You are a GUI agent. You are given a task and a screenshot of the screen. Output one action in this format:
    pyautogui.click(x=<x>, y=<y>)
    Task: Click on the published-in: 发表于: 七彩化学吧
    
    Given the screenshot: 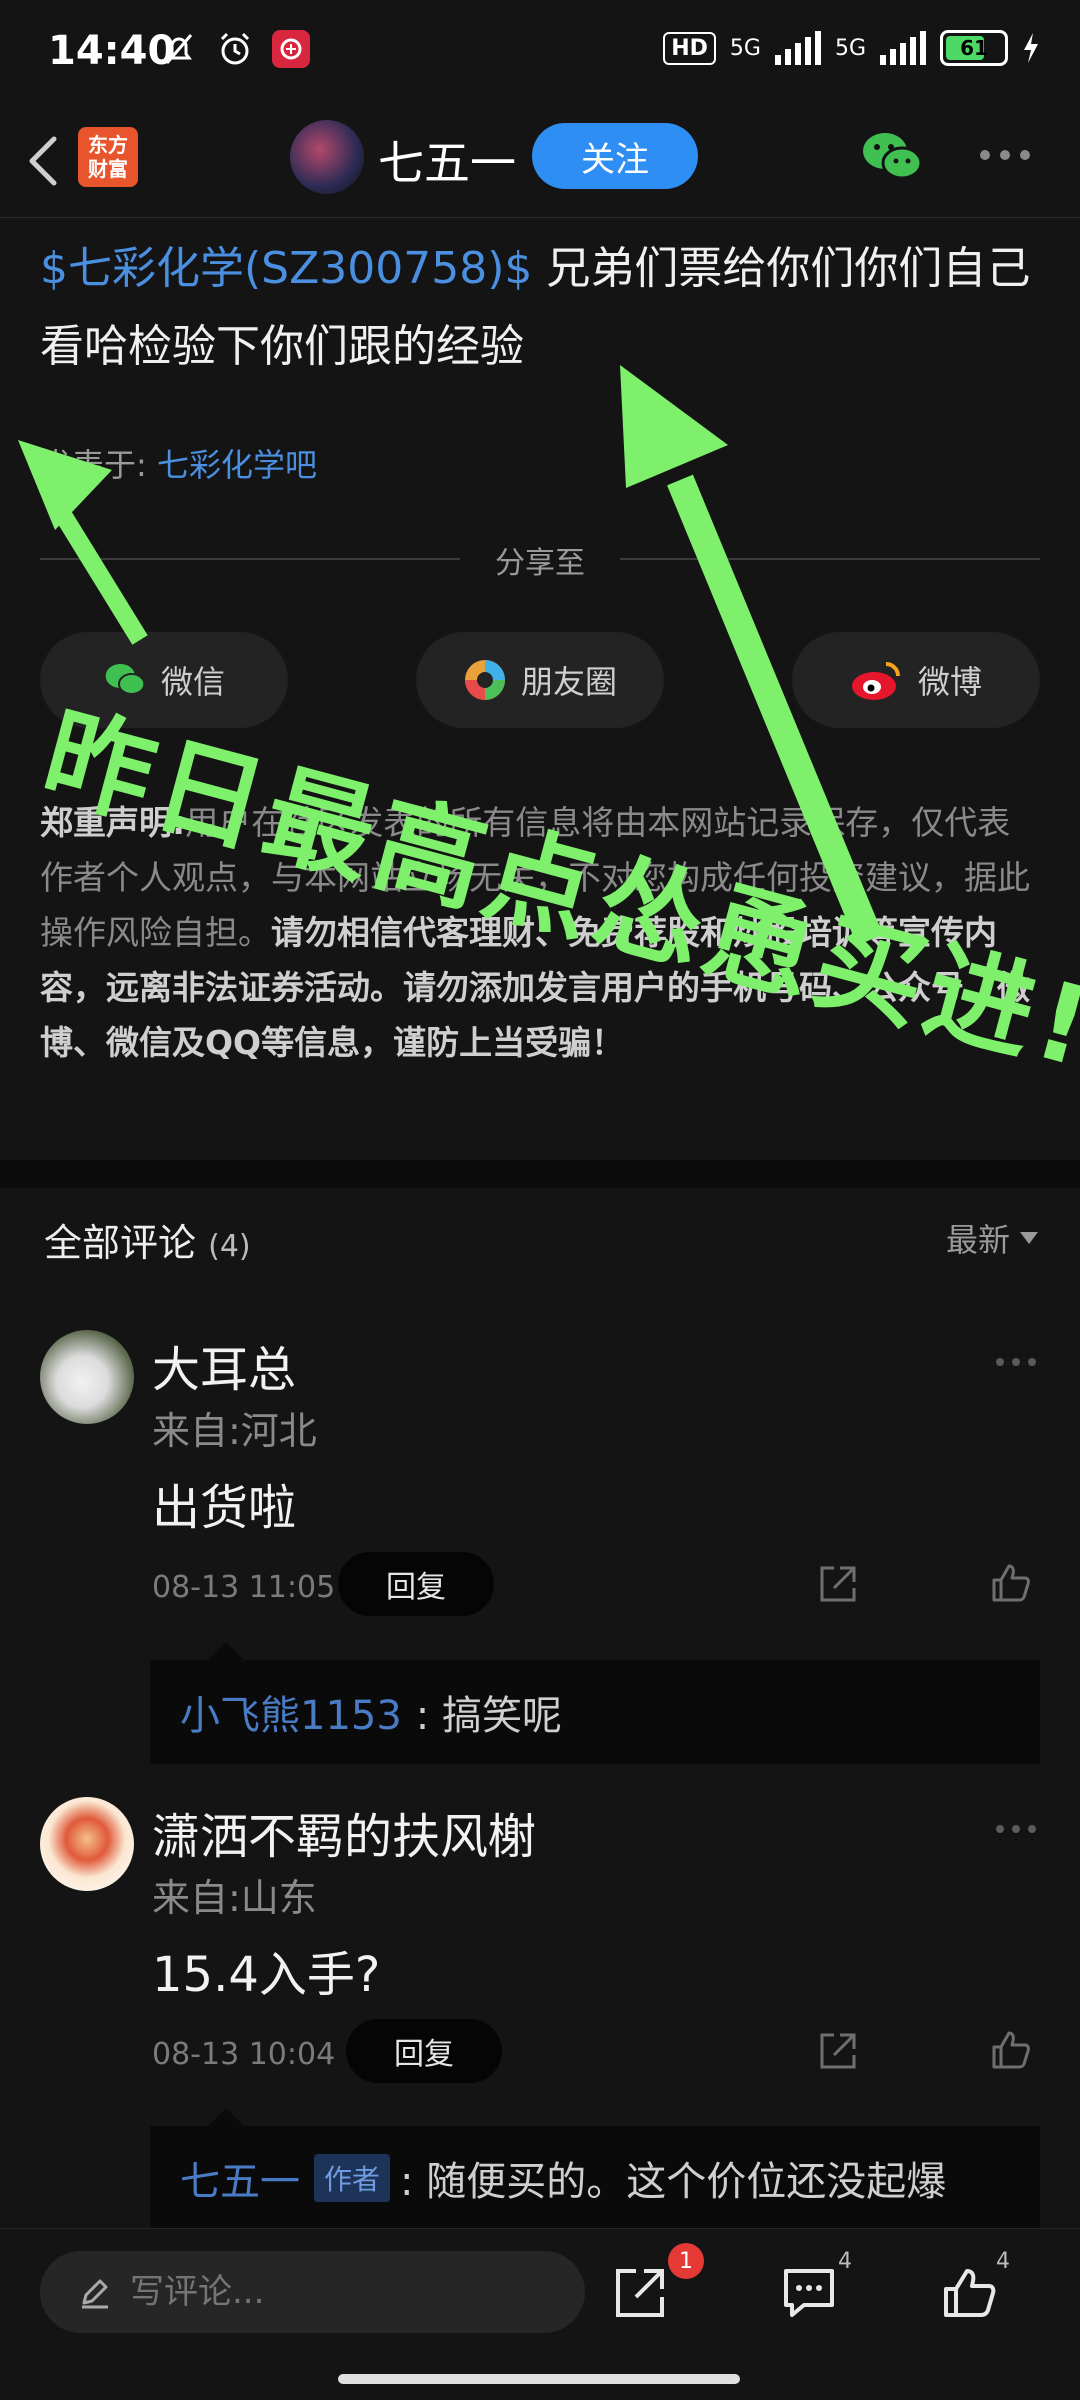 What is the action you would take?
    pyautogui.click(x=178, y=465)
    